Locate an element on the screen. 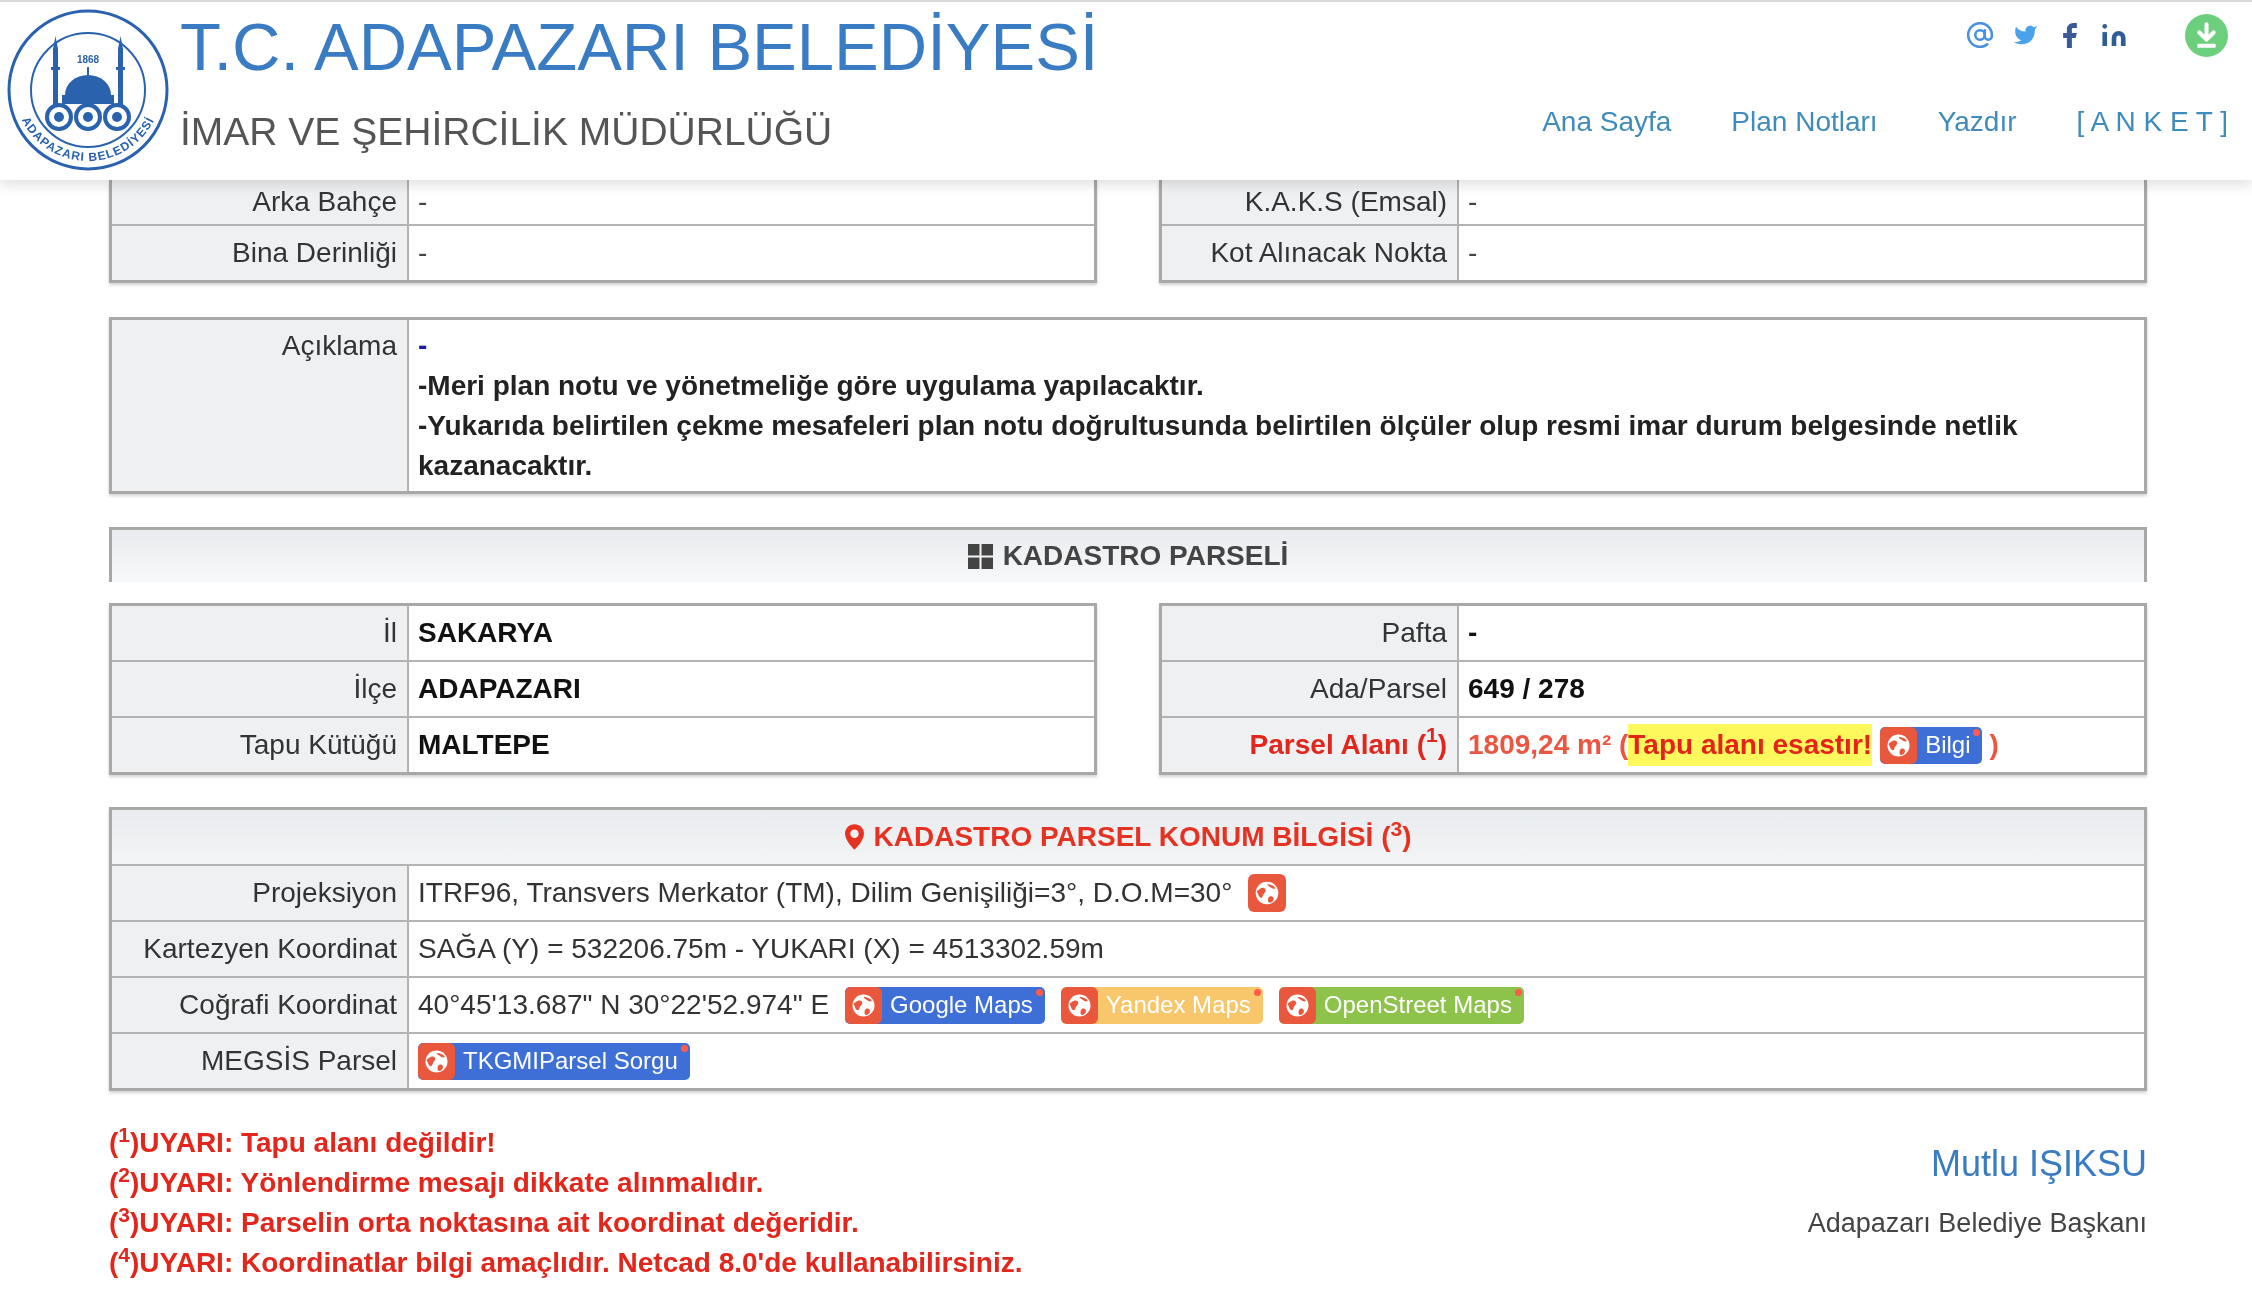 This screenshot has width=2252, height=1310. row-label: Bina Derinliği is located at coordinates (260, 253).